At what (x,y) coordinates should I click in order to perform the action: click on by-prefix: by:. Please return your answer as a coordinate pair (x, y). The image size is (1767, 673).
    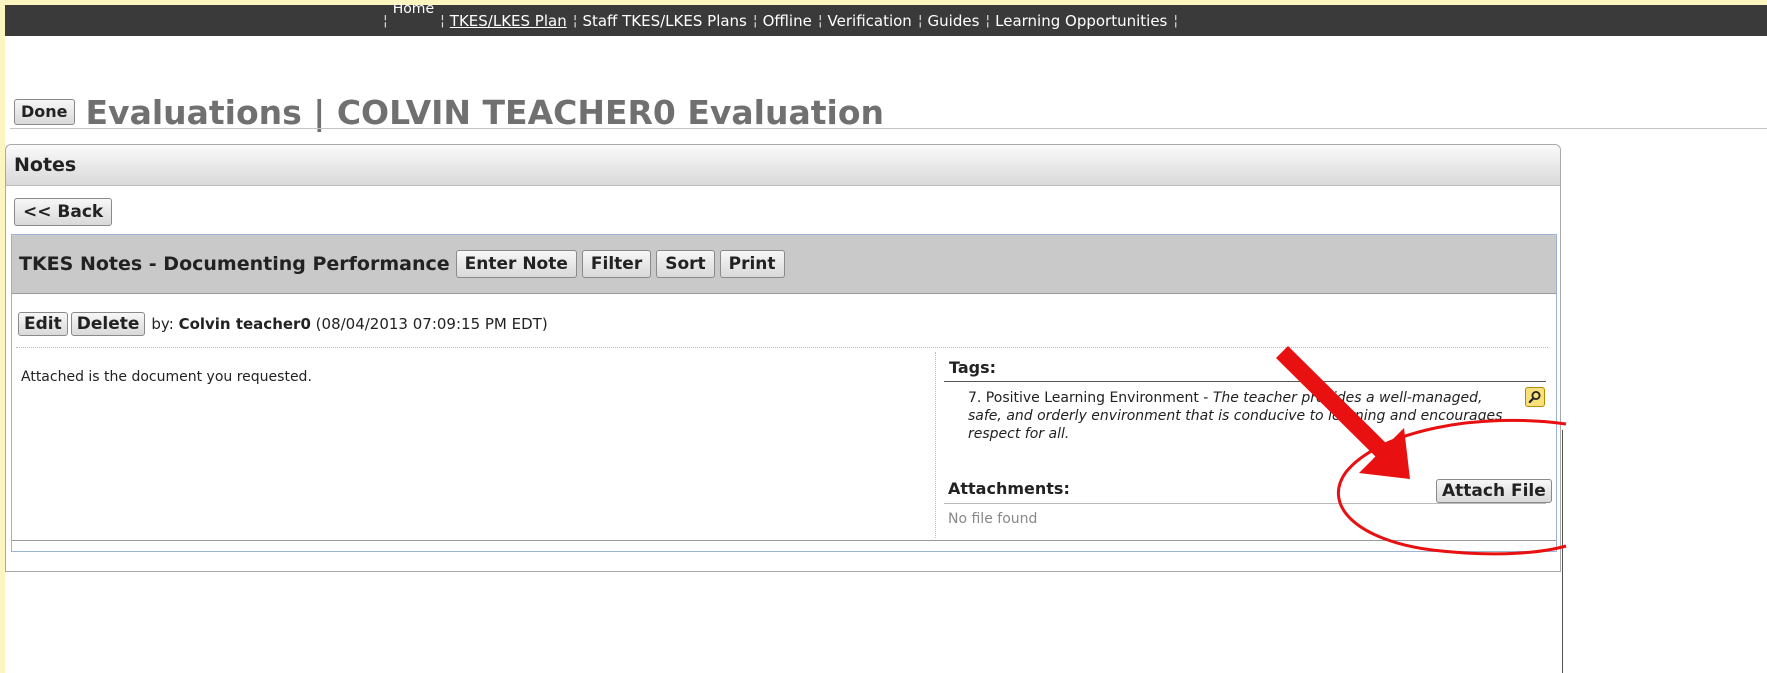
    Looking at the image, I should click on (162, 324).